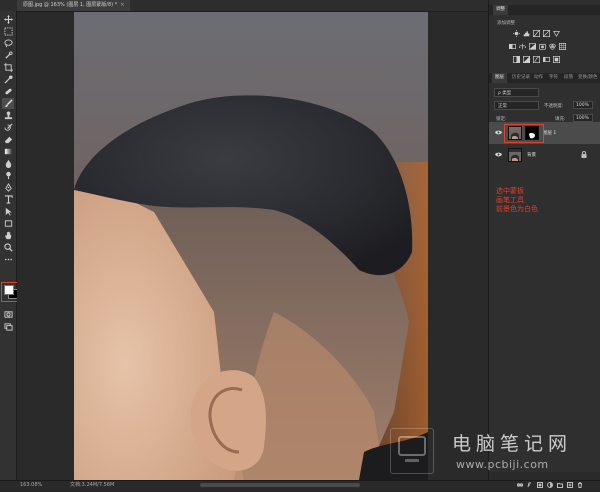 The width and height of the screenshot is (600, 492). Describe the element at coordinates (8, 211) in the screenshot. I see `path-select-tool-icon` at that location.